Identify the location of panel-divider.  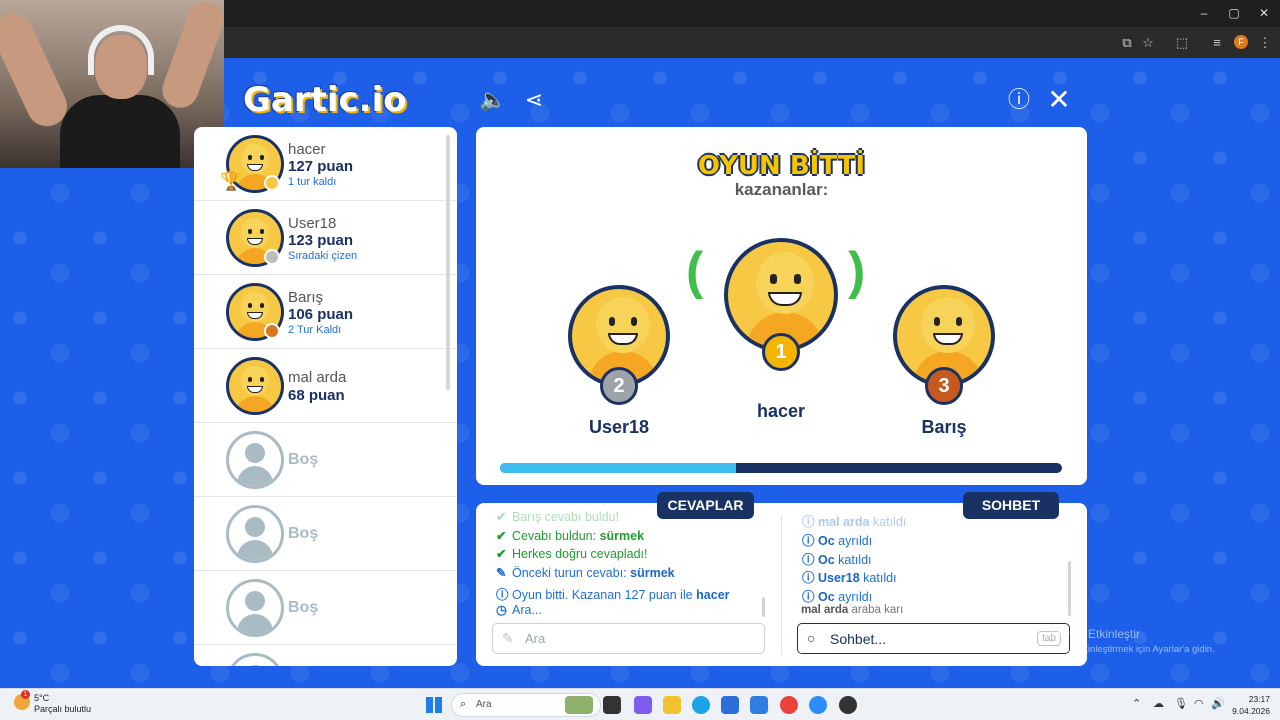
(781, 585).